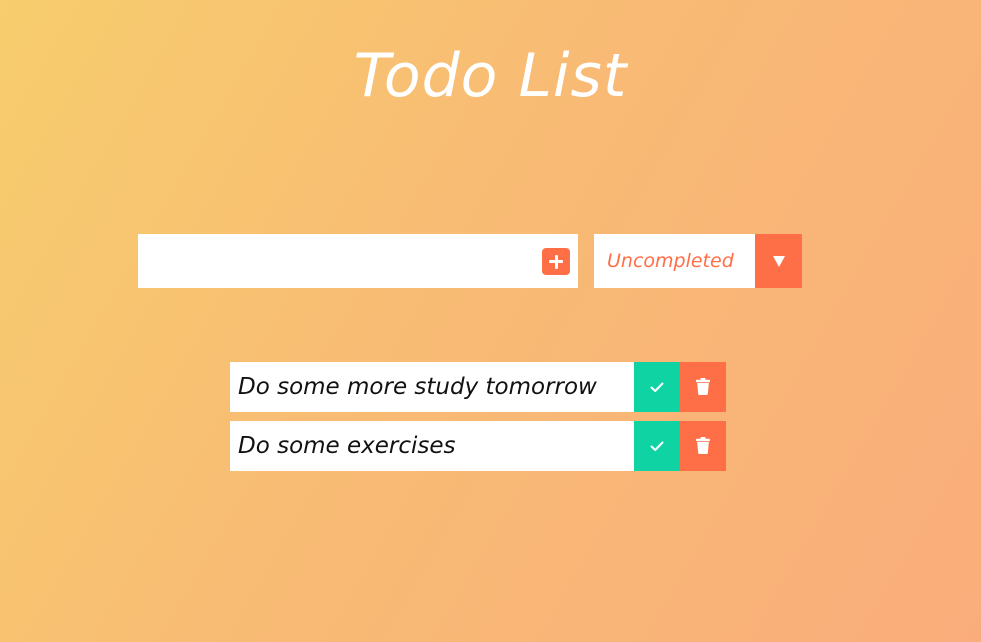 Image resolution: width=981 pixels, height=642 pixels. I want to click on todo-text: Do some exercises, so click(432, 446).